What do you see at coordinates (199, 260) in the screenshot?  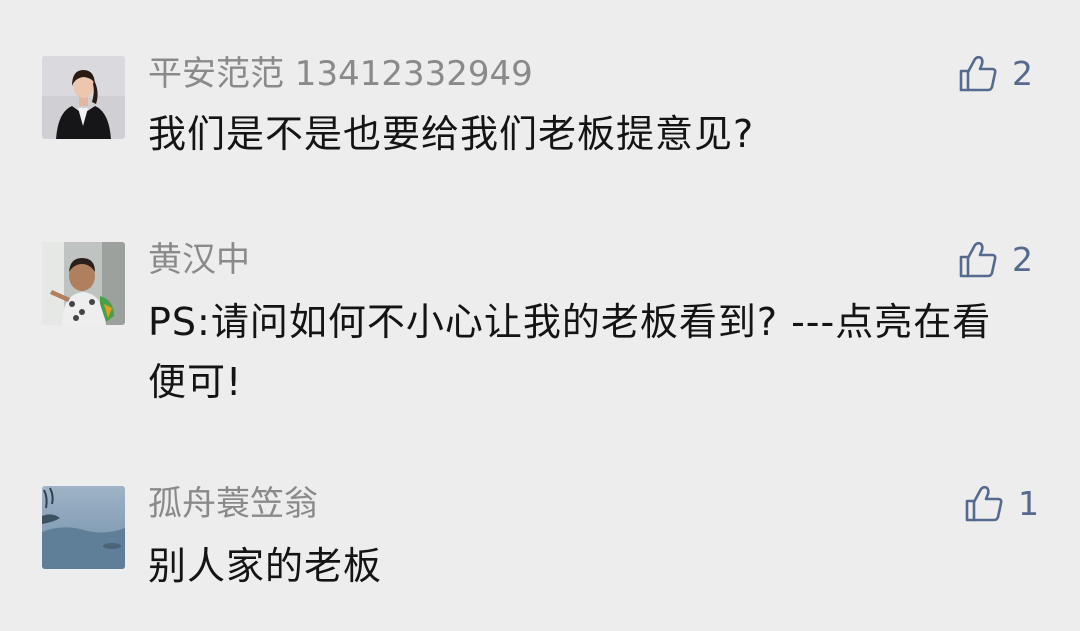 I see `comment-author: 黄汉中` at bounding box center [199, 260].